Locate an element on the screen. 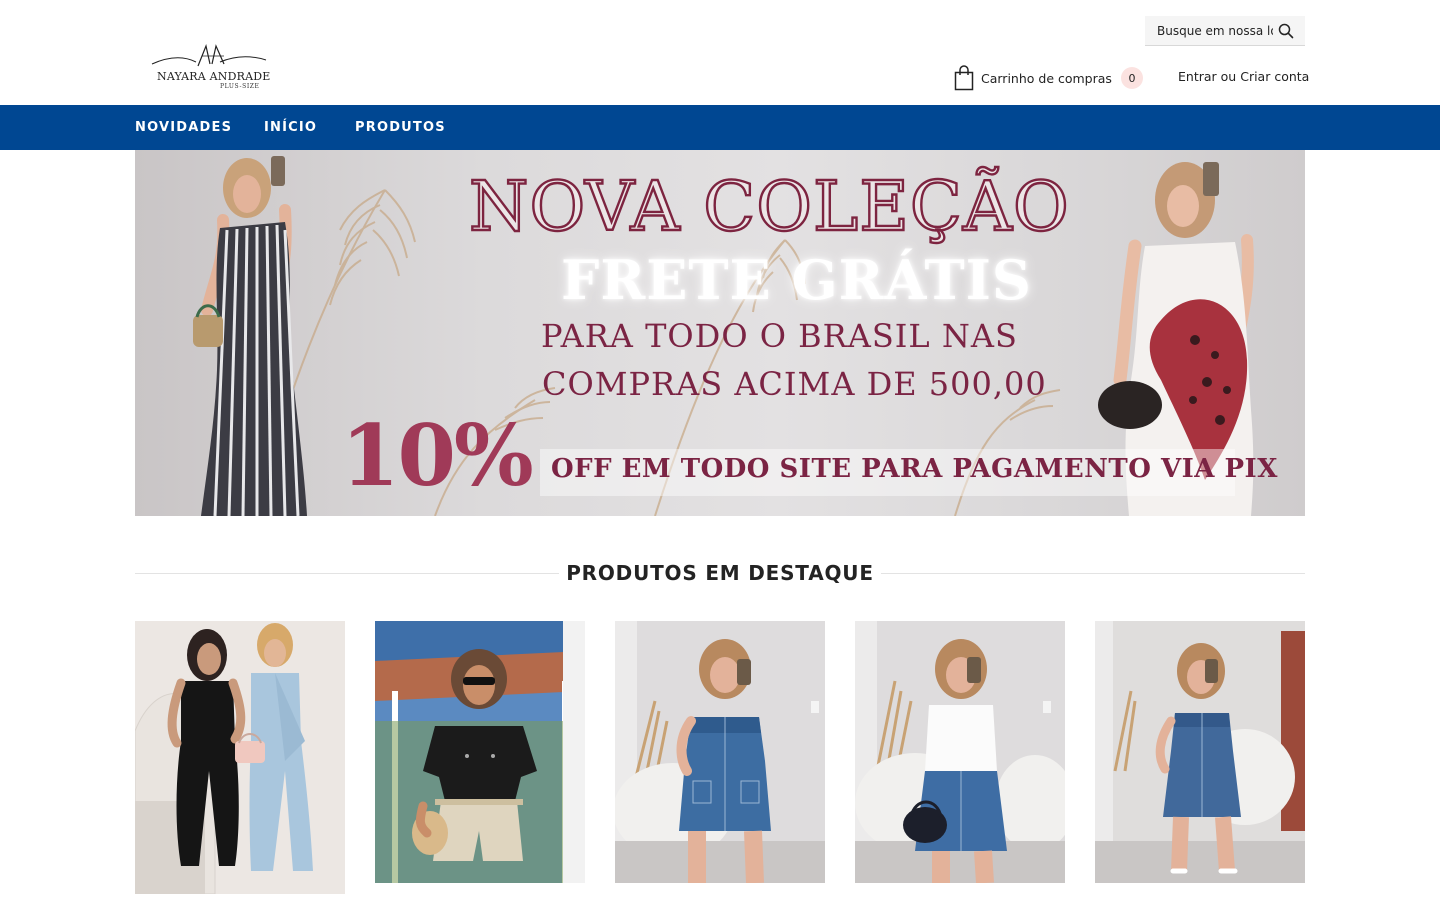 The height and width of the screenshot is (900, 1440). banner-discount-text: OFF EM TODO SITE PARA PAGAMENTO VIA PIX is located at coordinates (914, 469).